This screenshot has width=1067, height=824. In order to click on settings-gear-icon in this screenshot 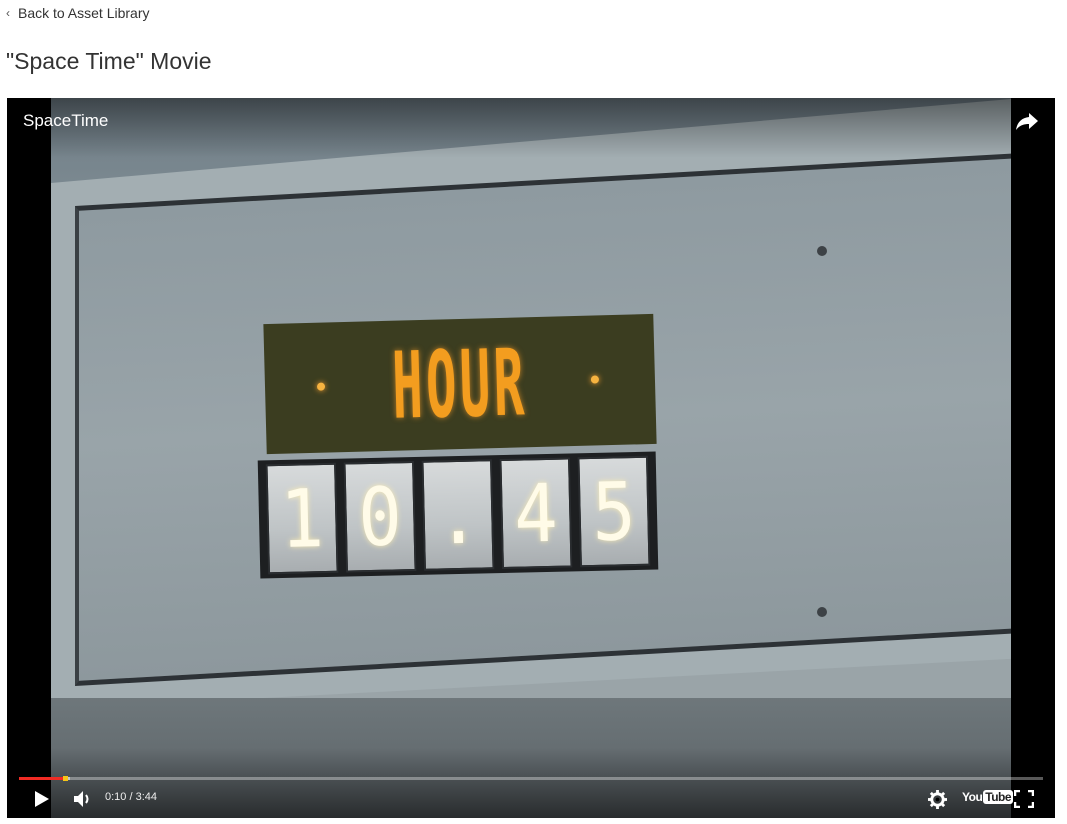, I will do `click(937, 799)`.